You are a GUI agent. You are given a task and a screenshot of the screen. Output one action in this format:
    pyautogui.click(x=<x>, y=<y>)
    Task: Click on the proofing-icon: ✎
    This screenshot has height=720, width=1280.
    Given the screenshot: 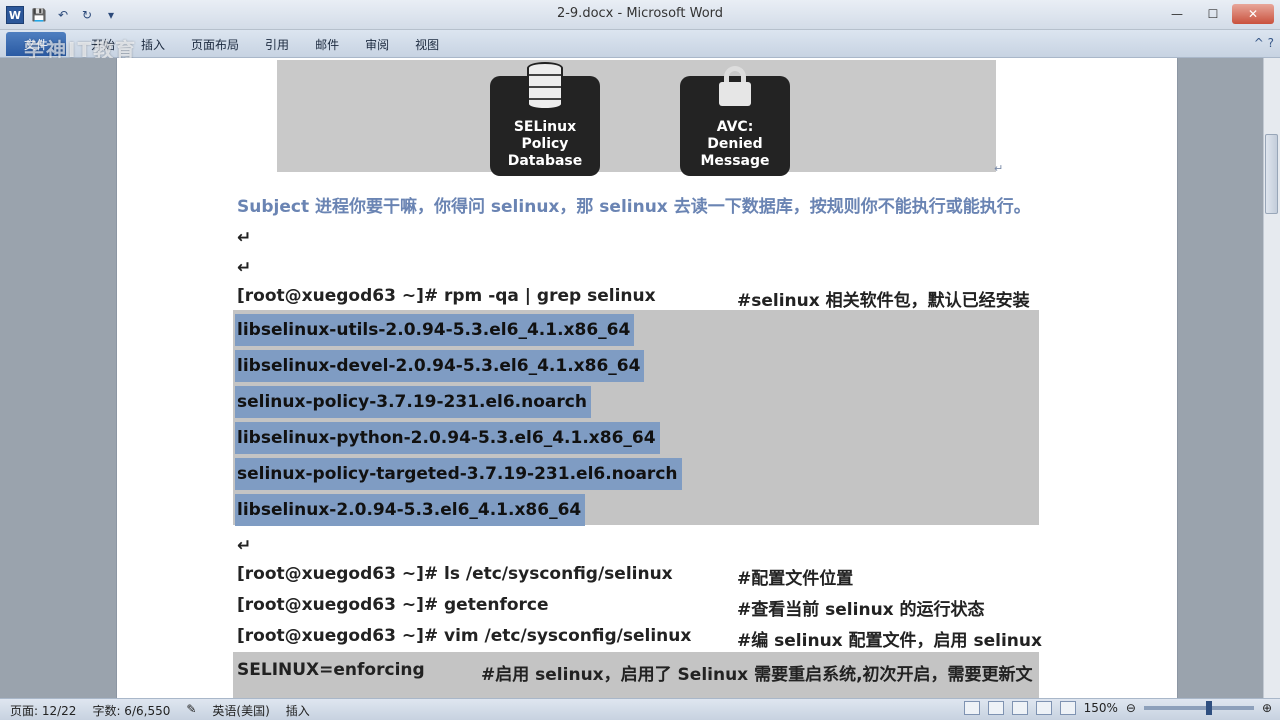 What is the action you would take?
    pyautogui.click(x=191, y=710)
    